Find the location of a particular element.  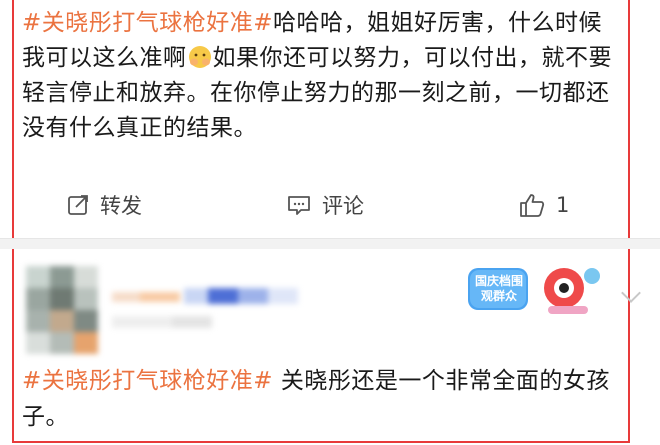

comment-button: 评论 is located at coordinates (325, 205).